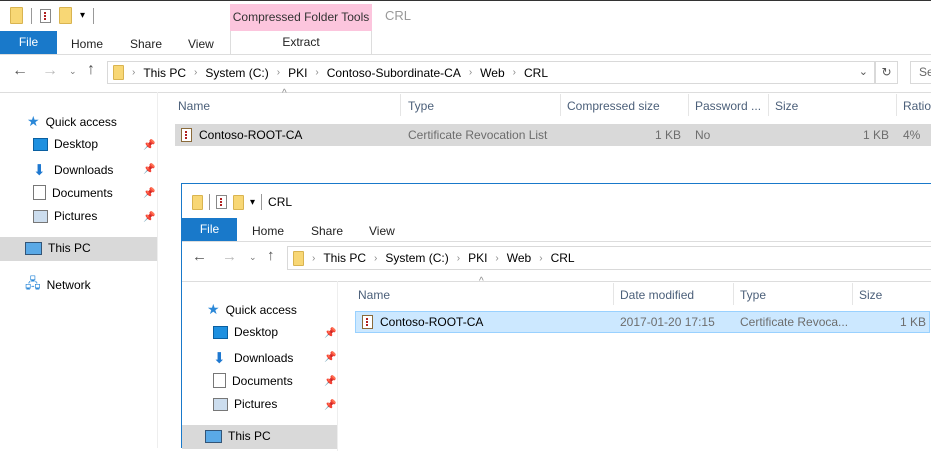 This screenshot has height=451, width=931. Describe the element at coordinates (220, 332) in the screenshot. I see `desktop-icon` at that location.